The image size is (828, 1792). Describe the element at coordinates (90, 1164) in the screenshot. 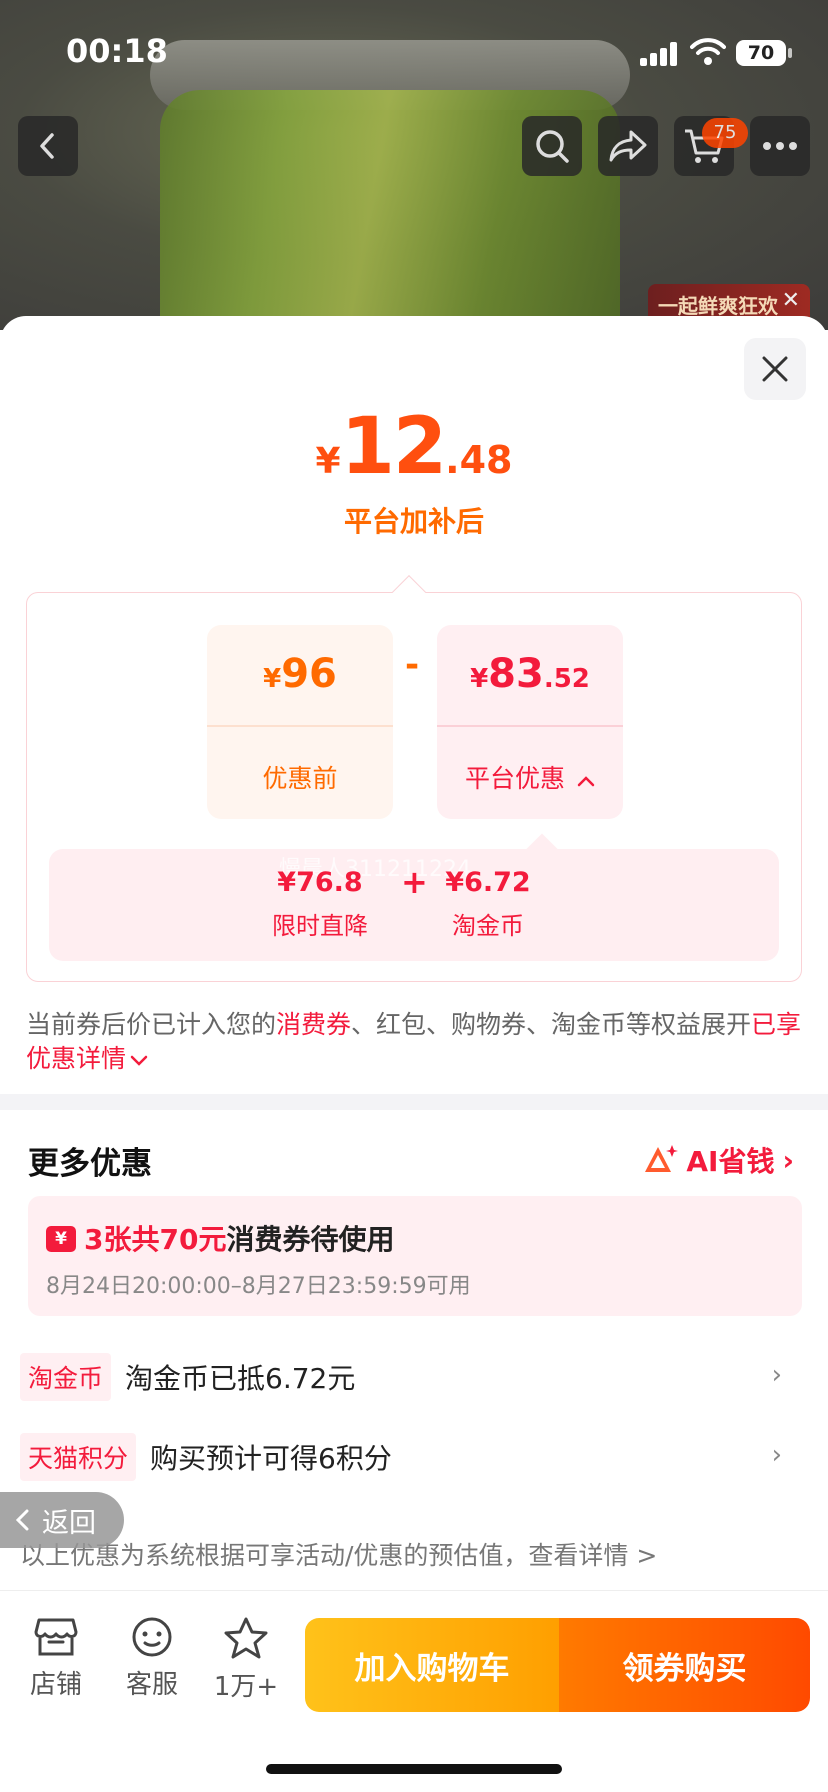

I see `more-offers-title: 更多优惠` at that location.